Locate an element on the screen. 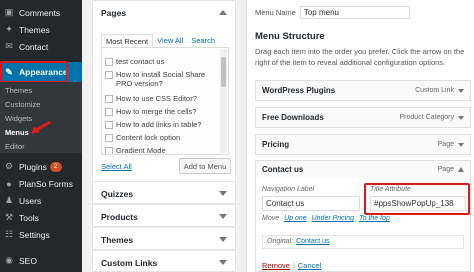 Image resolution: width=474 pixels, height=272 pixels. form-icon: ● is located at coordinates (9, 183).